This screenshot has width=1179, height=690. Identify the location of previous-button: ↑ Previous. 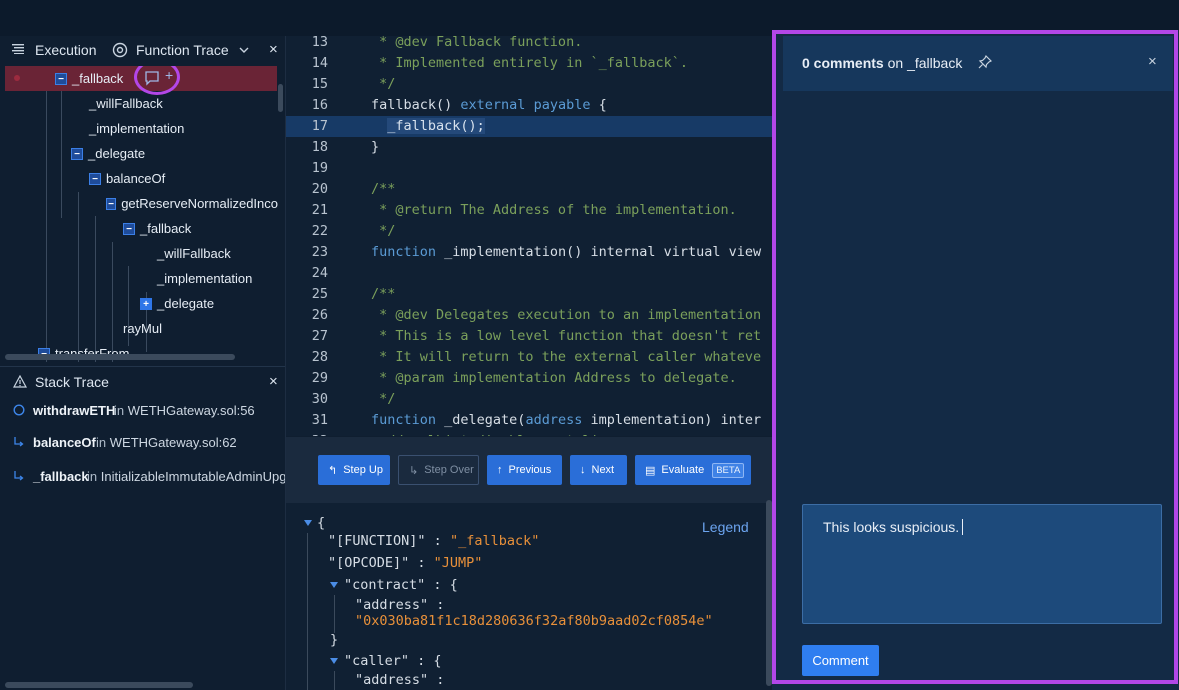
(524, 470).